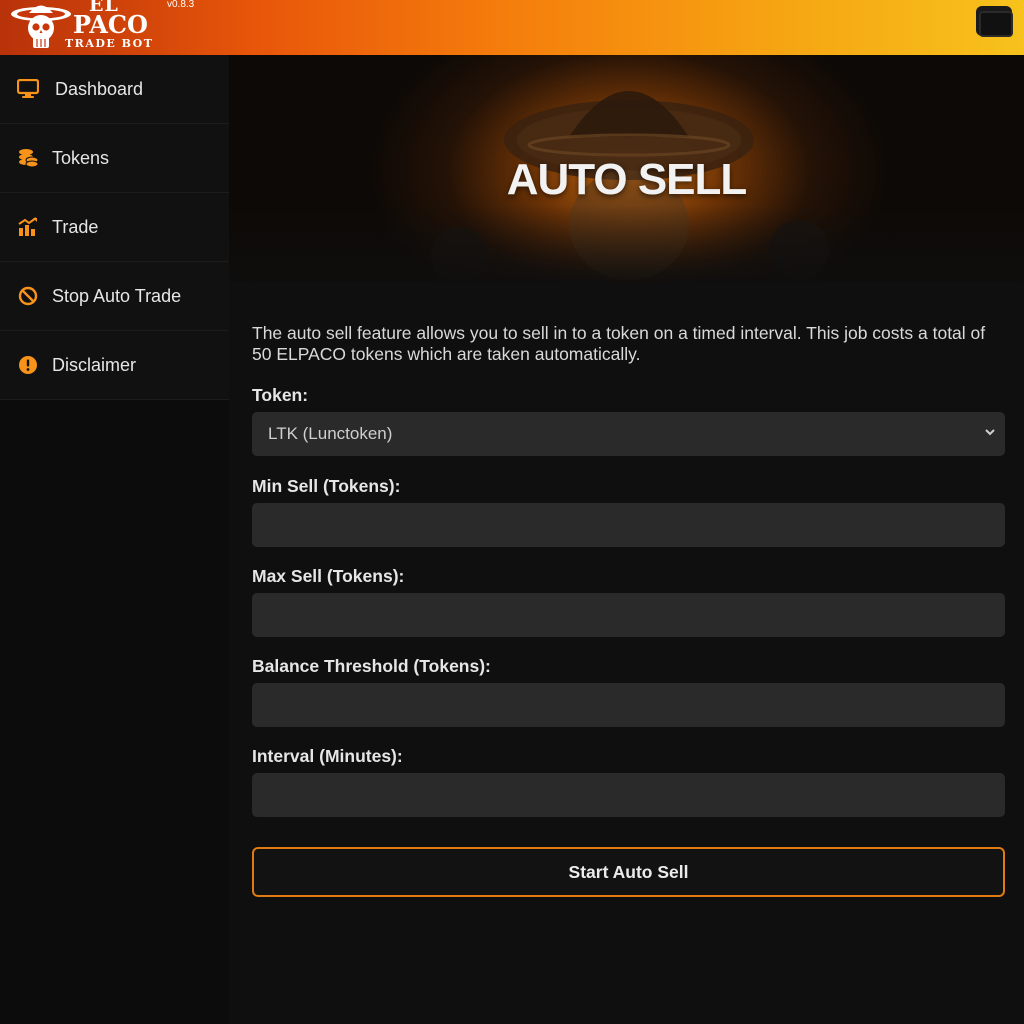 Image resolution: width=1024 pixels, height=1024 pixels. I want to click on hero-fade-overlay, so click(626, 243).